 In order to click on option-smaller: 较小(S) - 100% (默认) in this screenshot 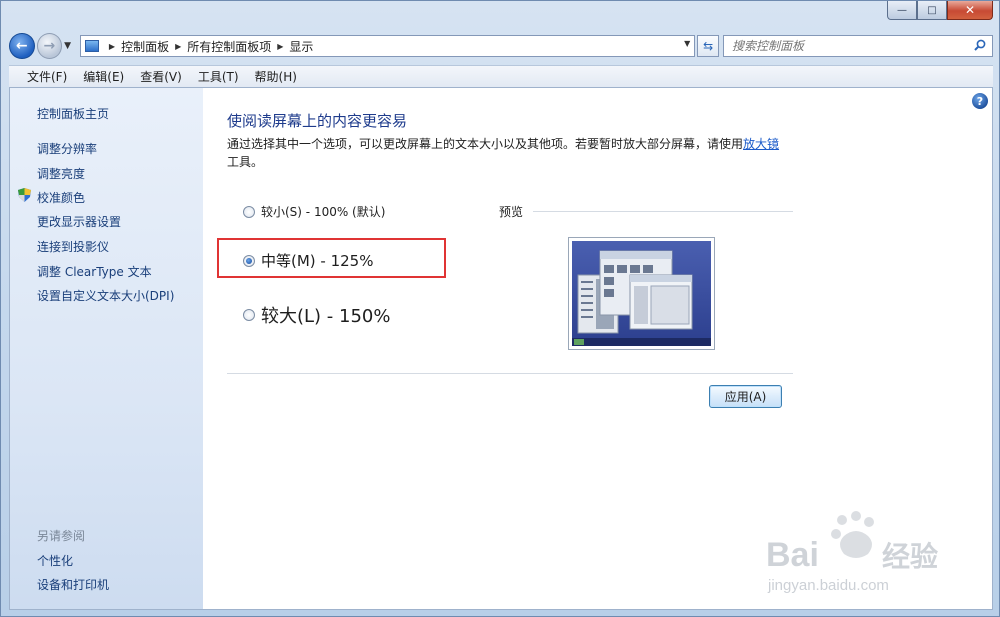, I will do `click(314, 211)`.